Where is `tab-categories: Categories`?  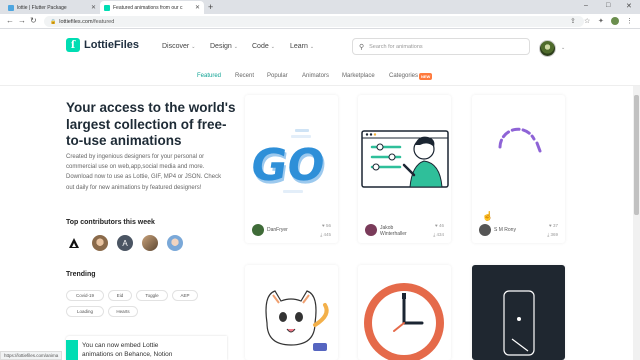
tab-categories: Categories is located at coordinates (403, 76).